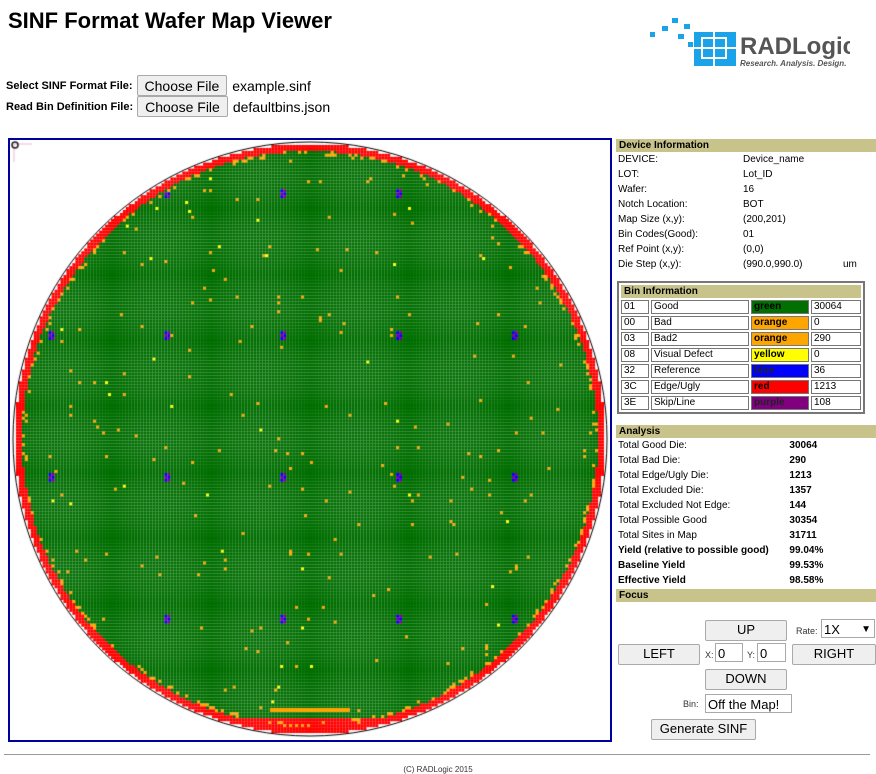 This screenshot has width=876, height=774. Describe the element at coordinates (635, 323) in the screenshot. I see `bin-code: 00` at that location.